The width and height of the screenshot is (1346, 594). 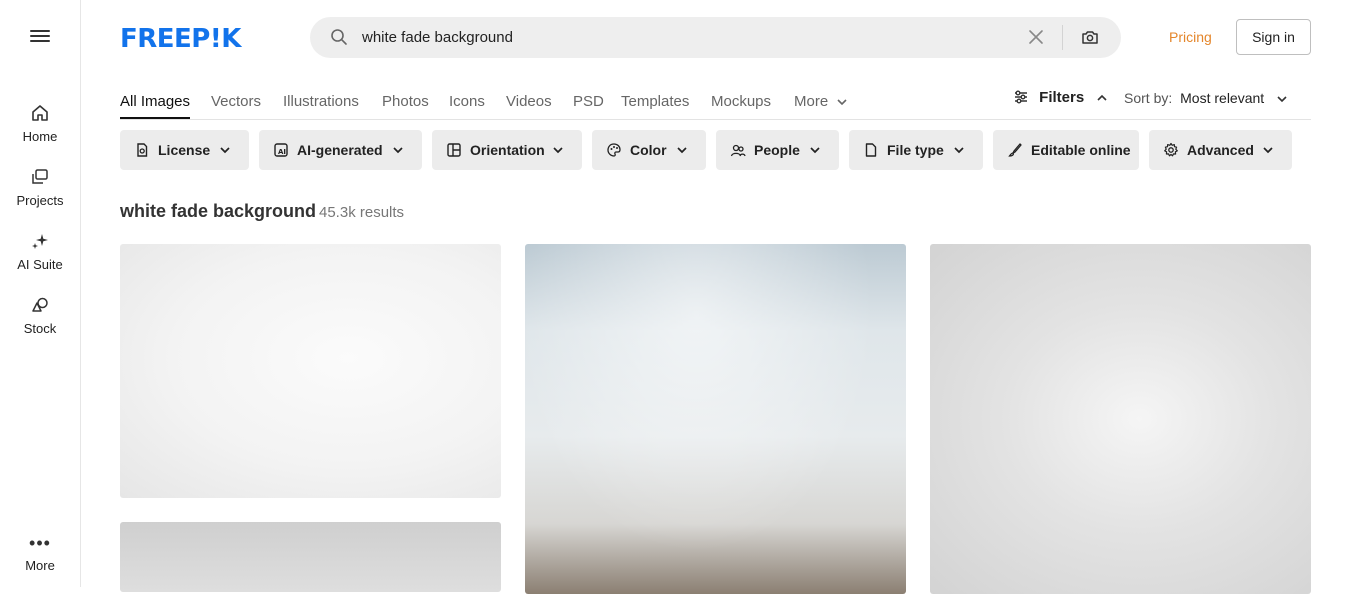 I want to click on filter-label: AI-generated, so click(x=340, y=150).